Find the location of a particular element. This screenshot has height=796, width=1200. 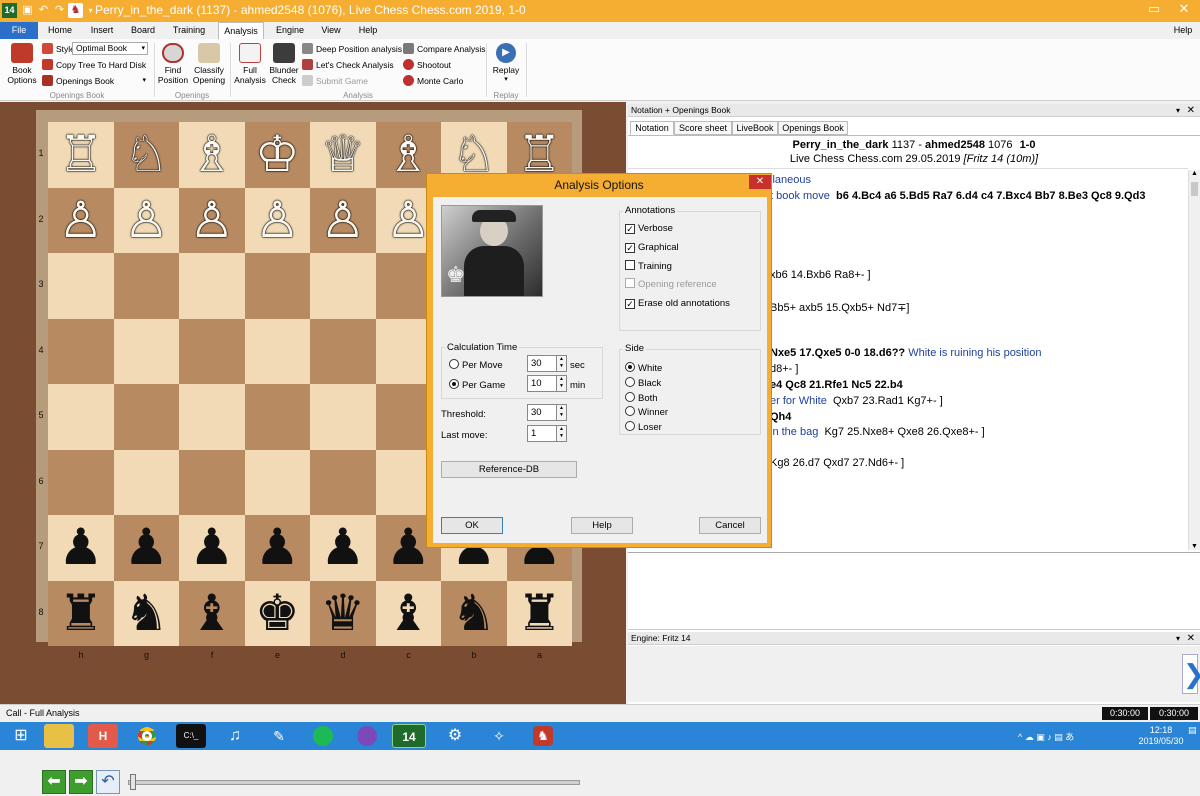

notation-line: Qh4 is located at coordinates (780, 417).